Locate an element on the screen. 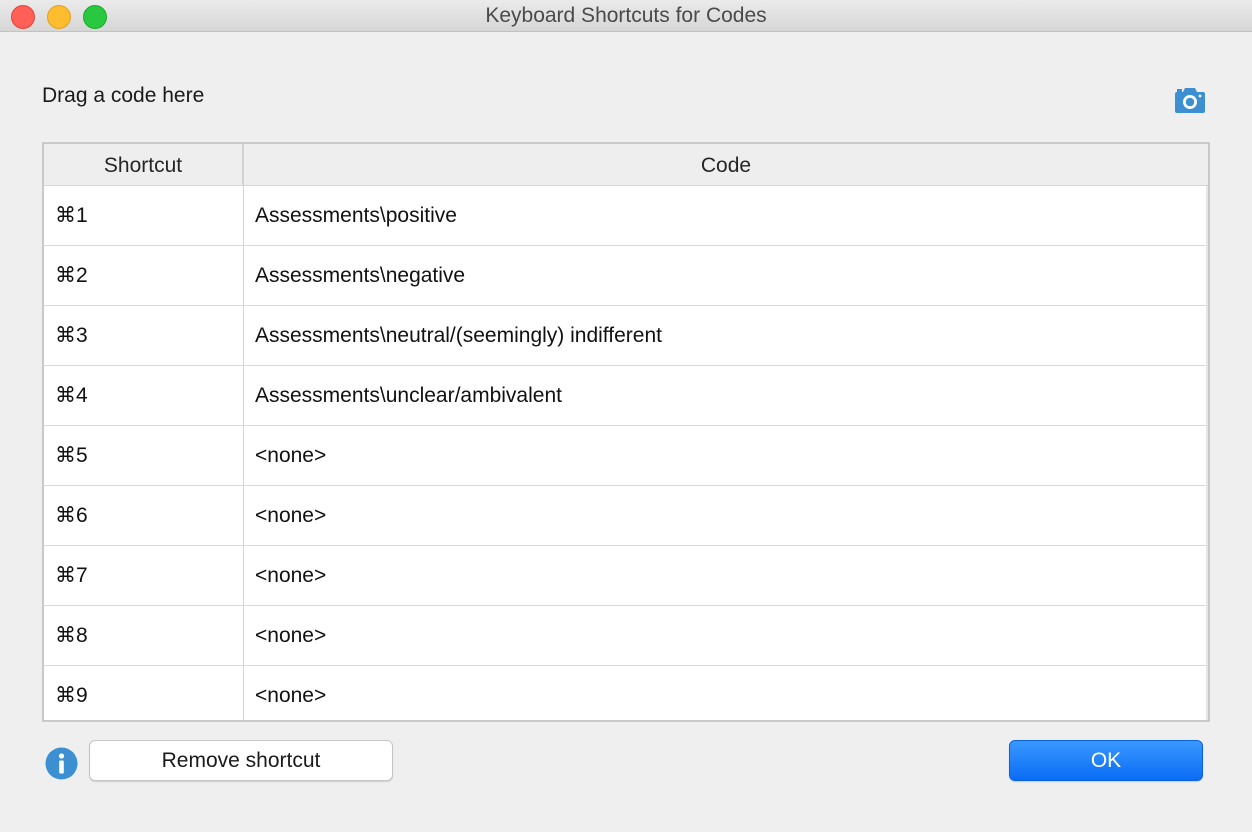  table-row: ⌘6 <none> is located at coordinates (625, 516).